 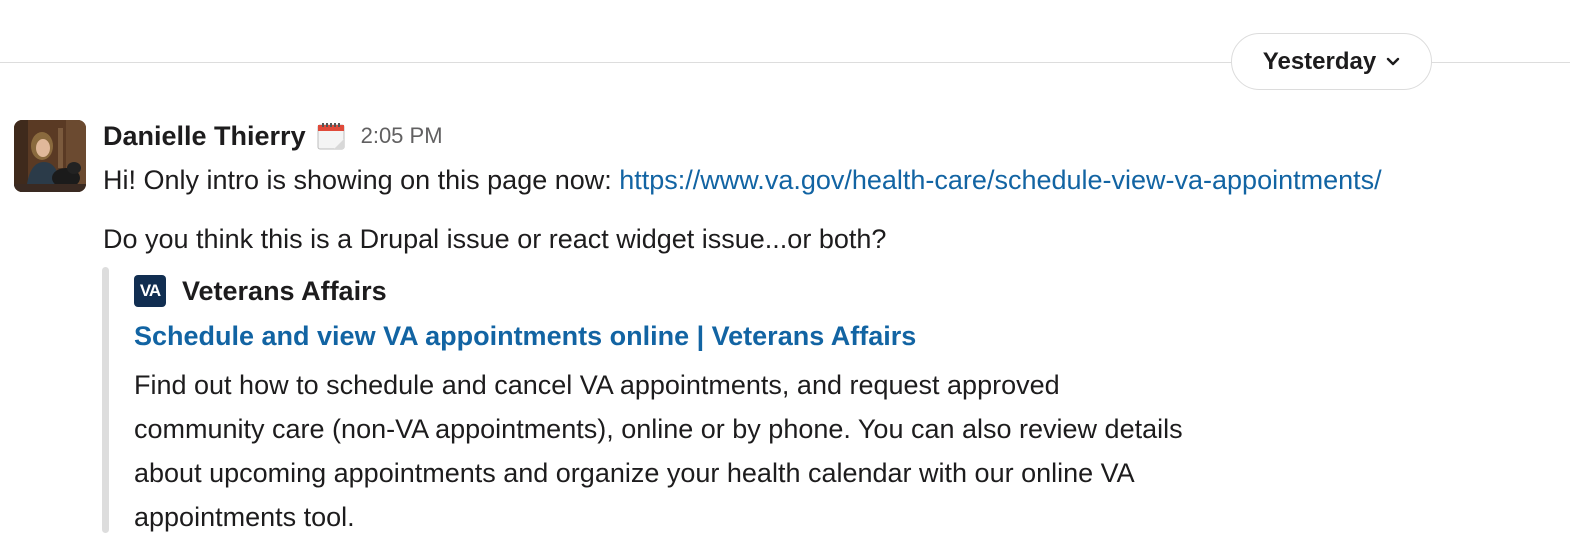 I want to click on date-label: Yesterday, so click(x=1319, y=61).